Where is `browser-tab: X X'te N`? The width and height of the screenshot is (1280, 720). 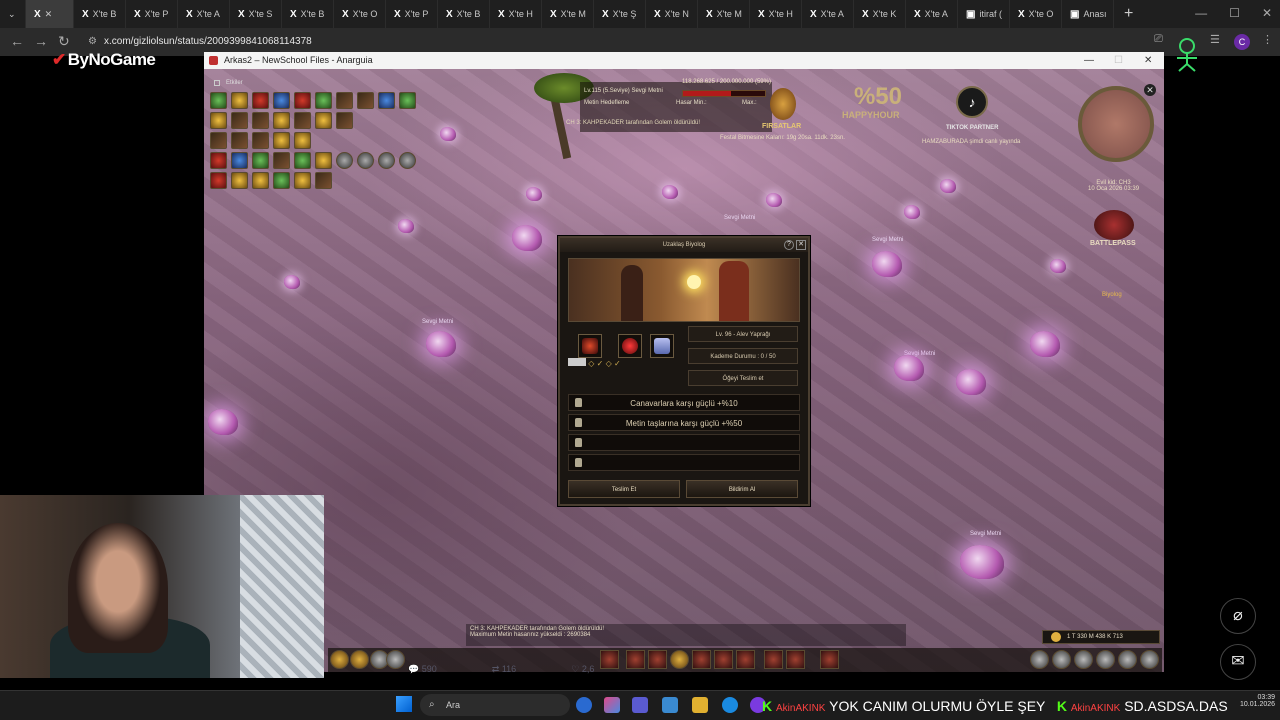 browser-tab: X X'te N is located at coordinates (672, 14).